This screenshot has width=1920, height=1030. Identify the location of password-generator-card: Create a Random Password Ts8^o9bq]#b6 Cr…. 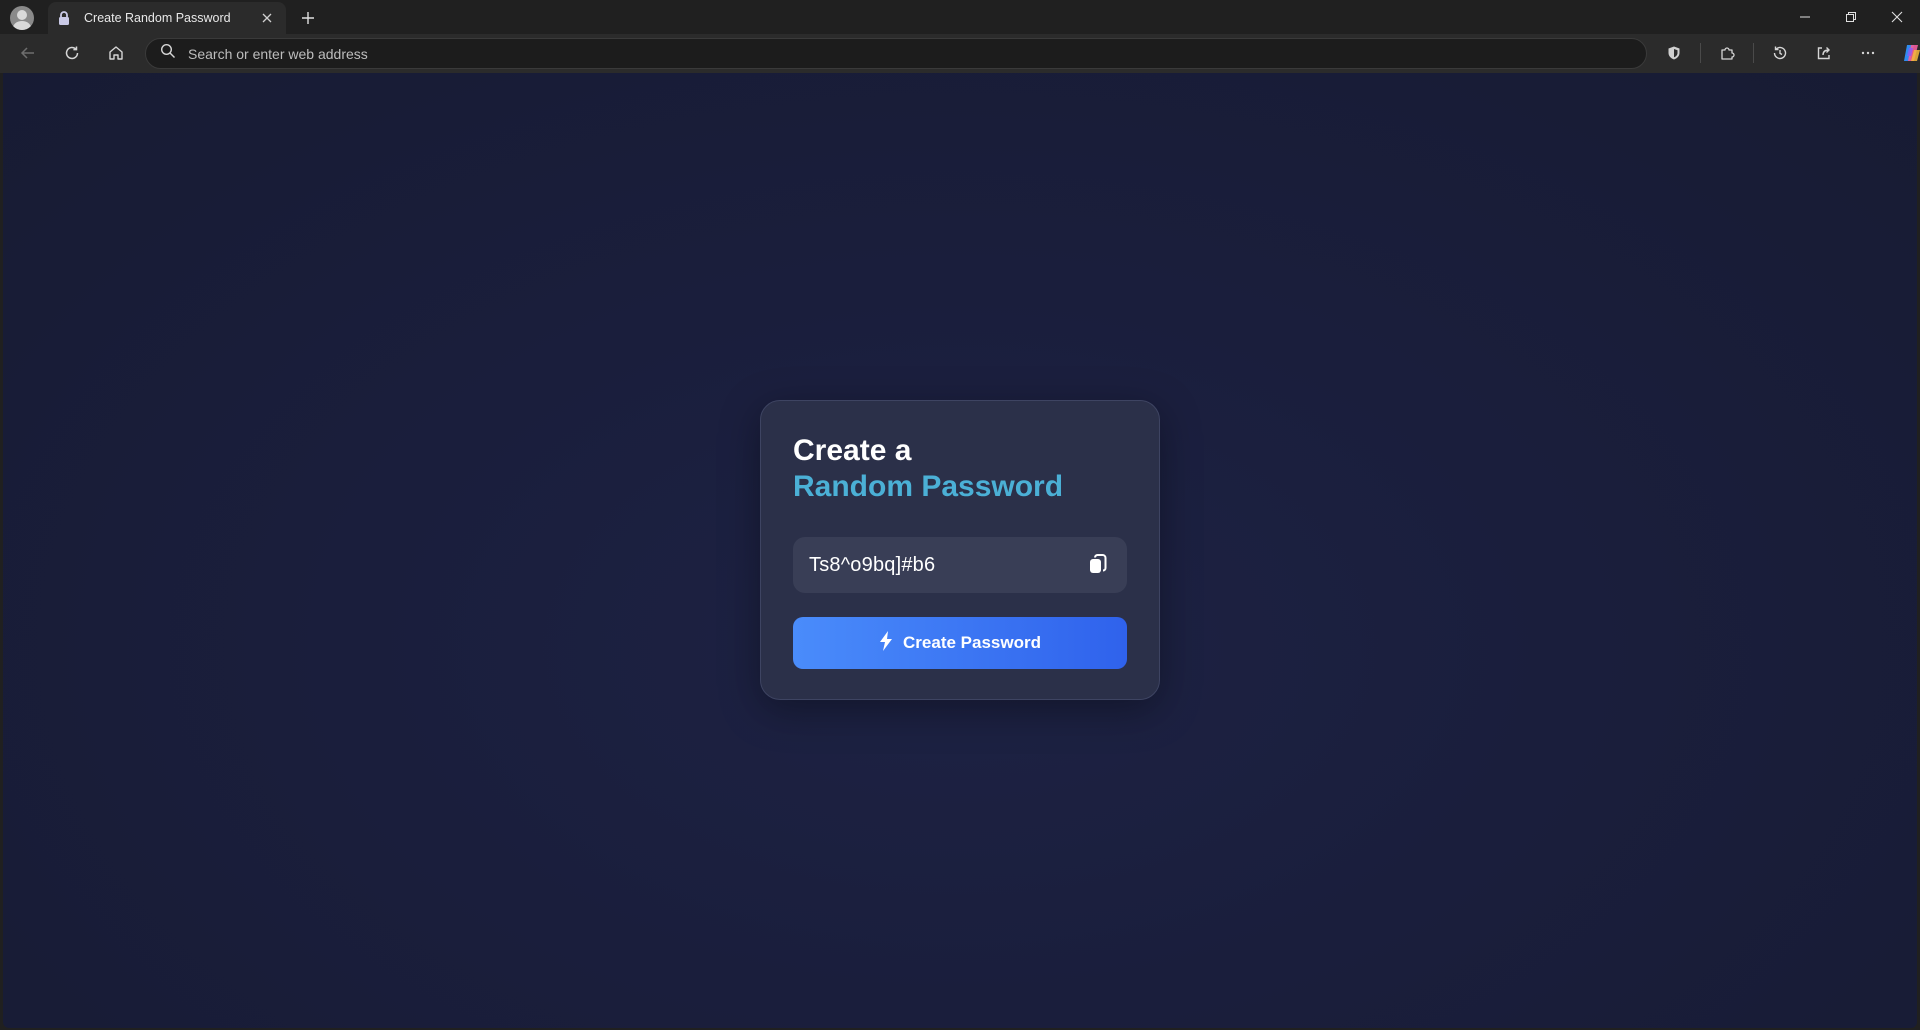
(960, 550).